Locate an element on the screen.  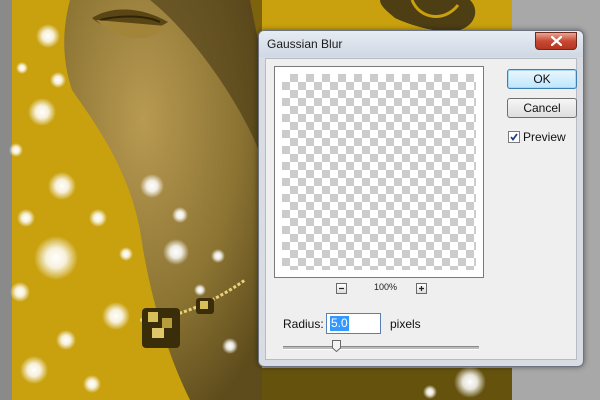
radius-input: 5.0 is located at coordinates (353, 323).